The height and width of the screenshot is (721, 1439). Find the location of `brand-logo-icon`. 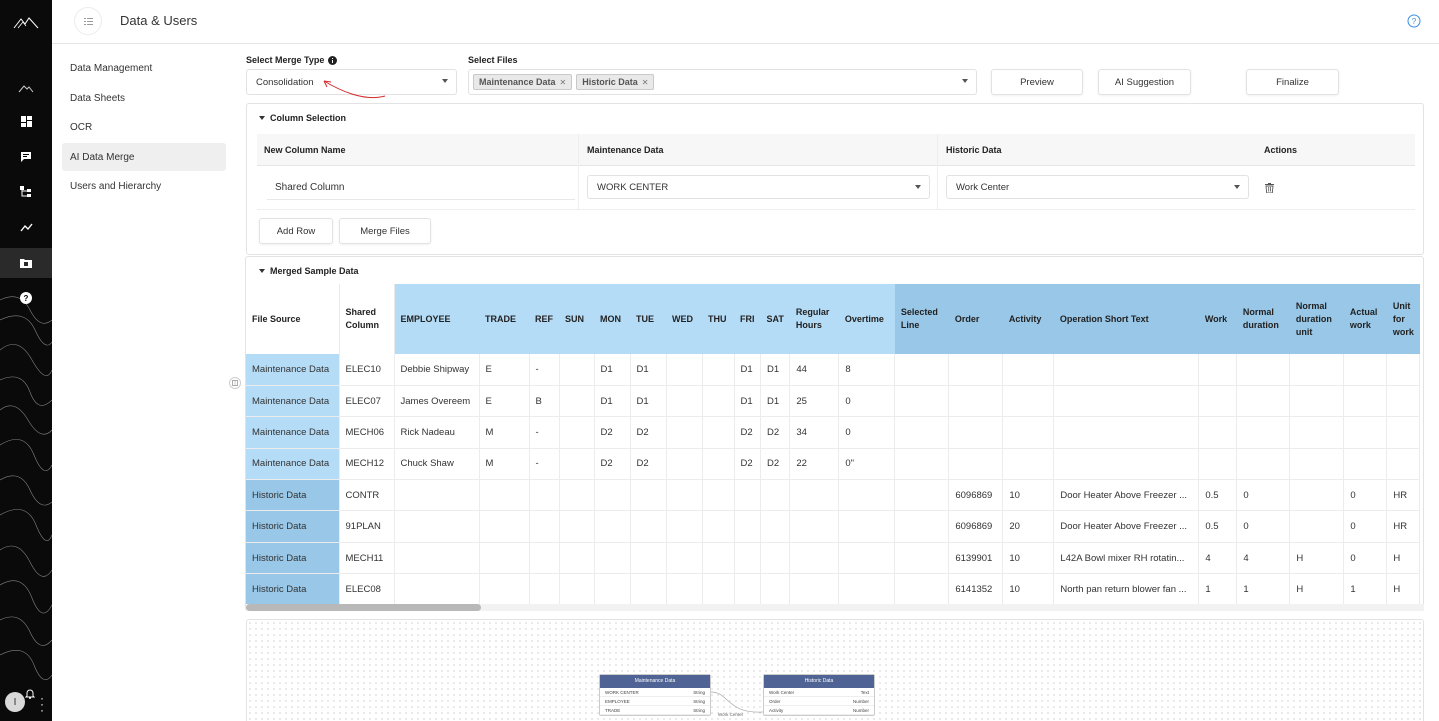

brand-logo-icon is located at coordinates (26, 22).